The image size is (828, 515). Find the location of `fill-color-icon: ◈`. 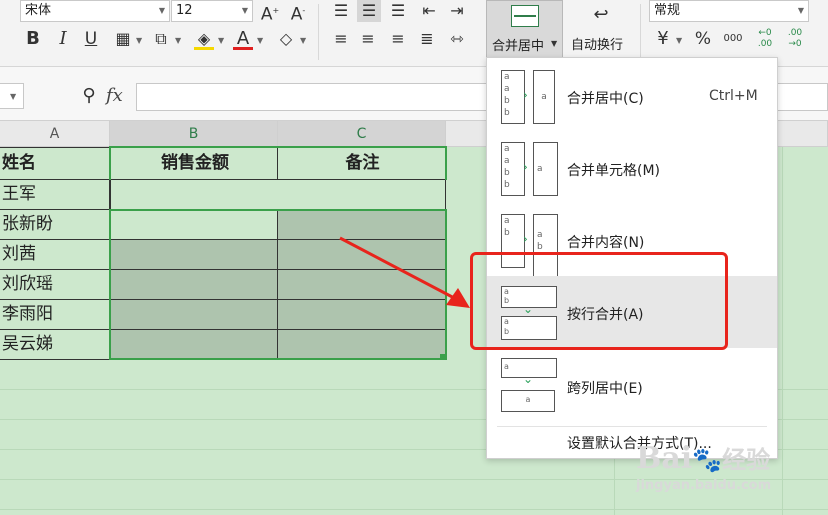

fill-color-icon: ◈ is located at coordinates (204, 39).